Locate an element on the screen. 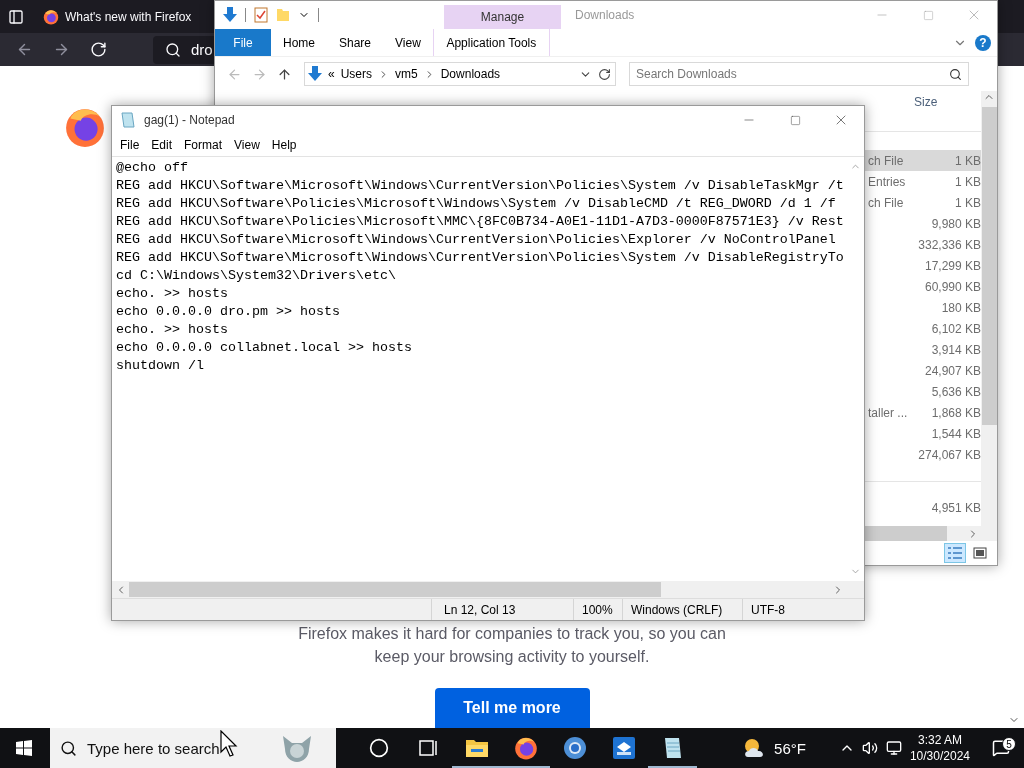  file-row: 332,336 KB is located at coordinates (923, 244).